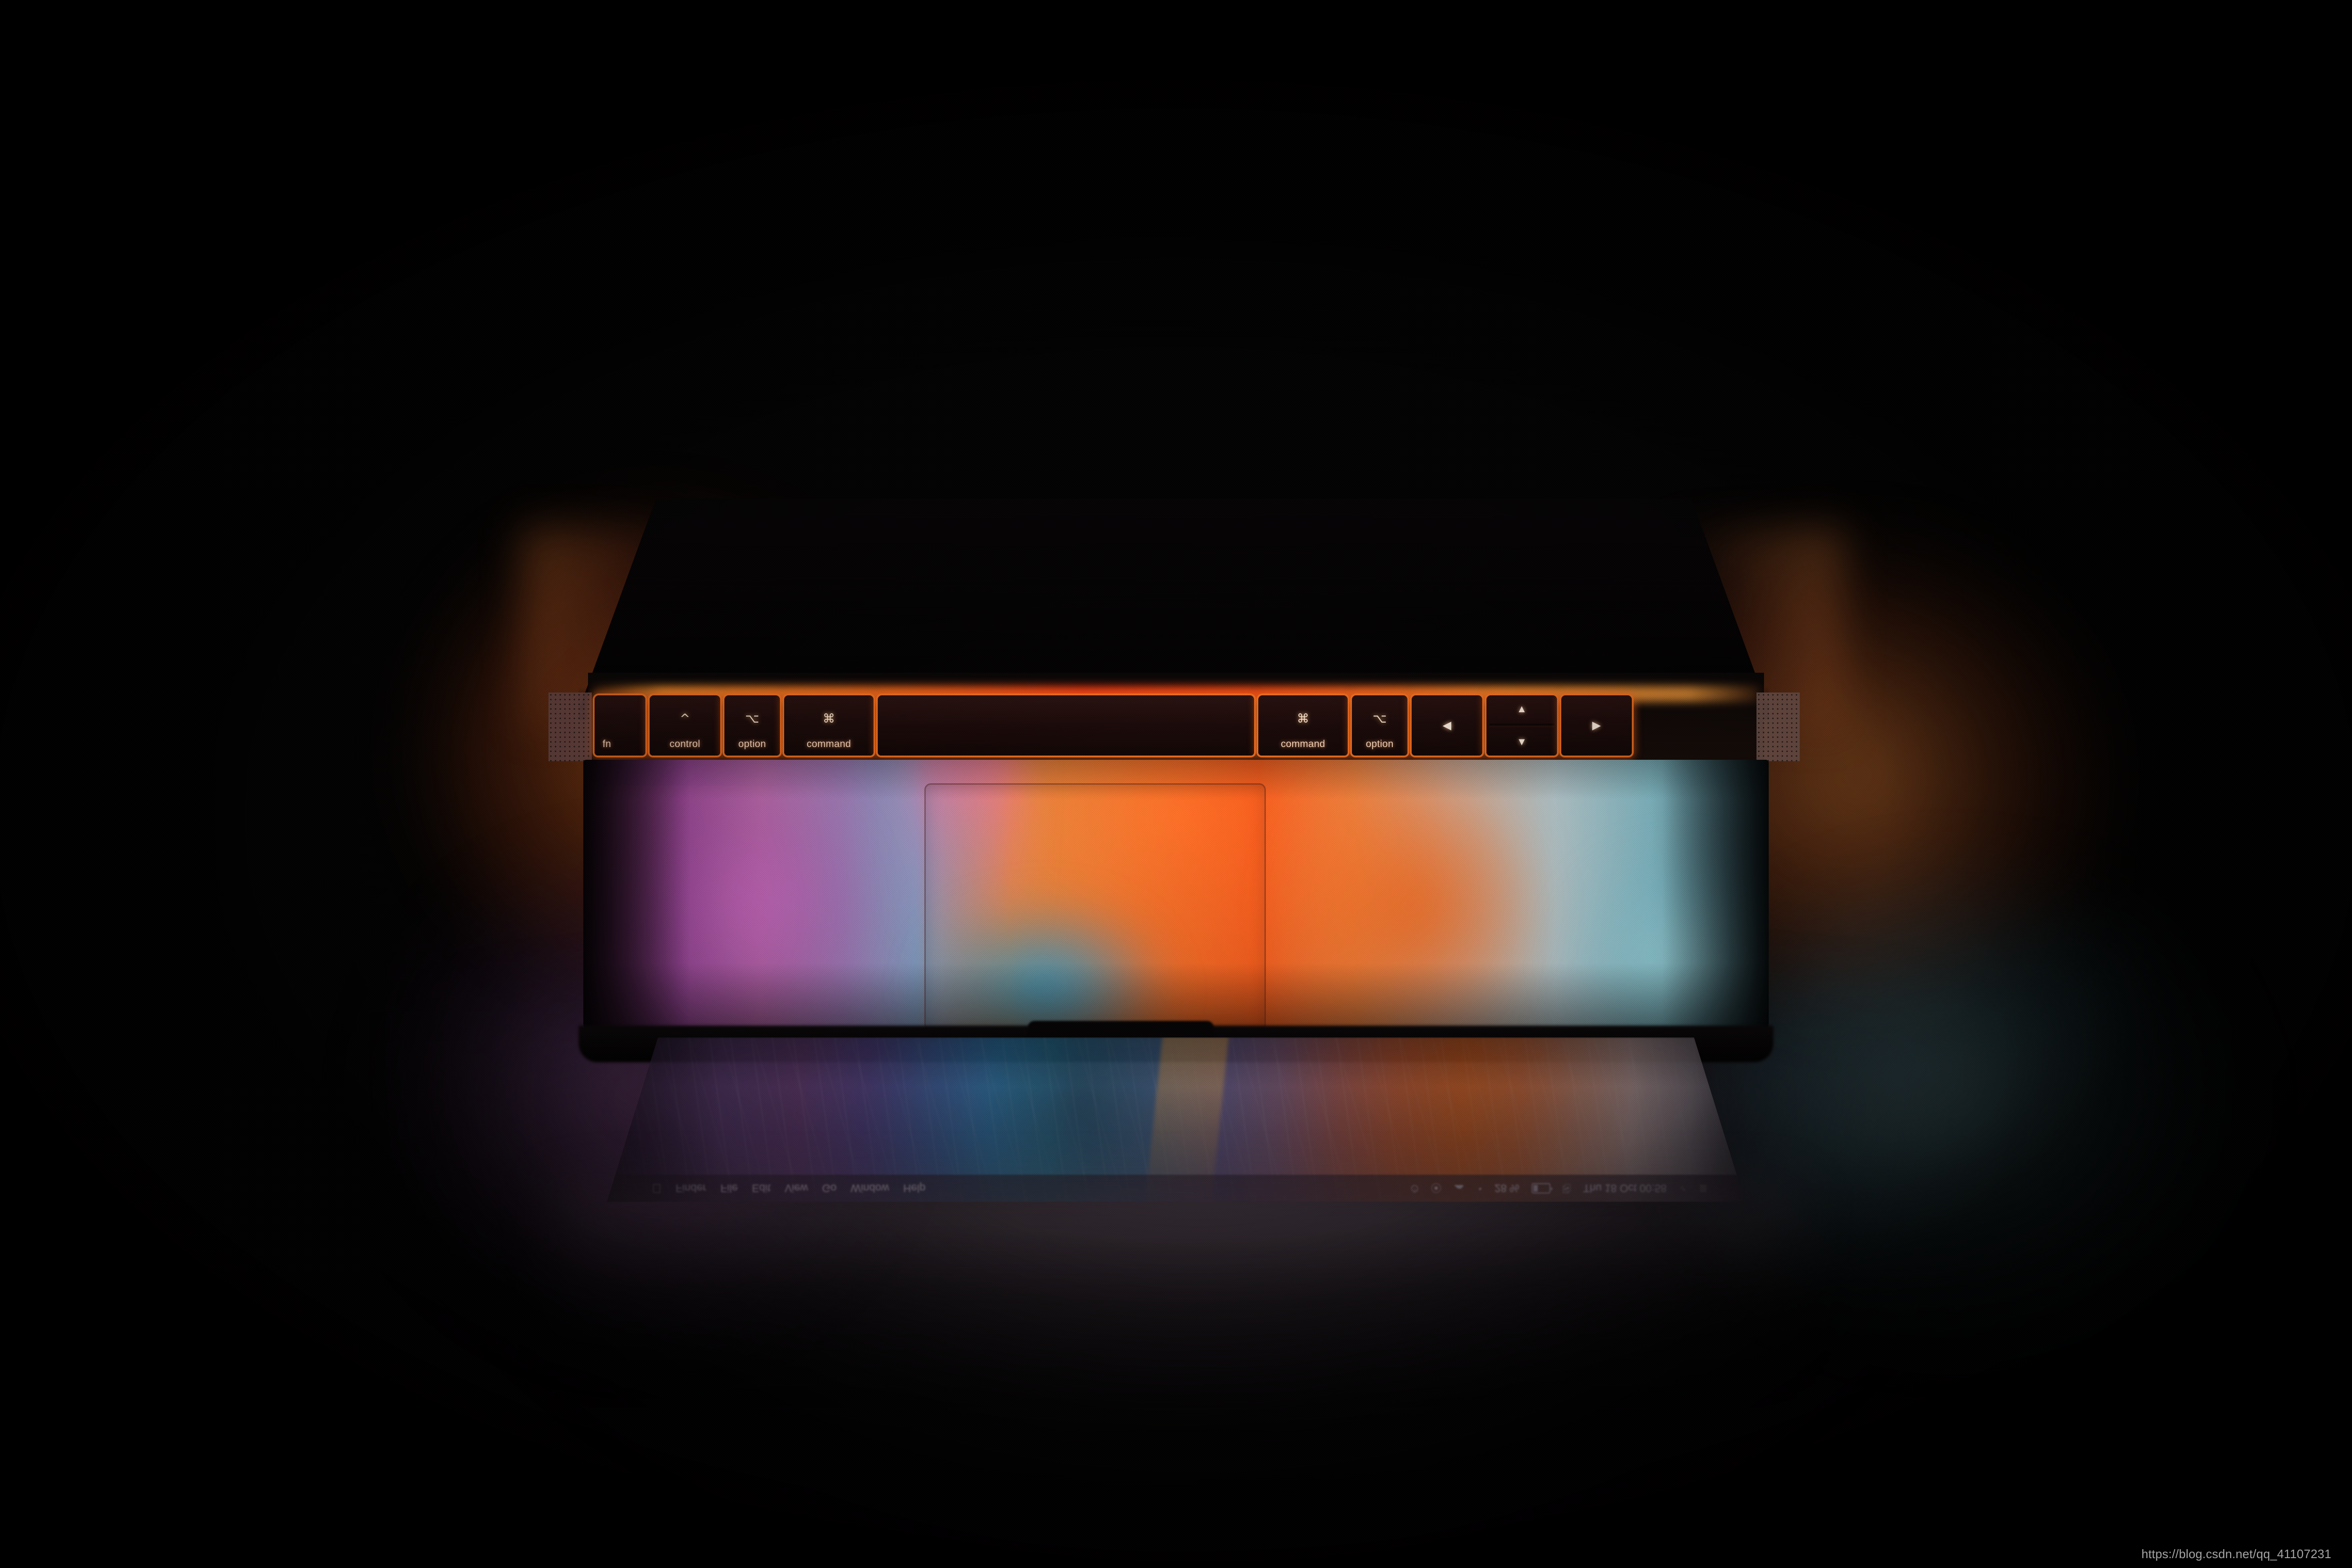  What do you see at coordinates (752, 719) in the screenshot?
I see `key-option-left-symbol: ⌥` at bounding box center [752, 719].